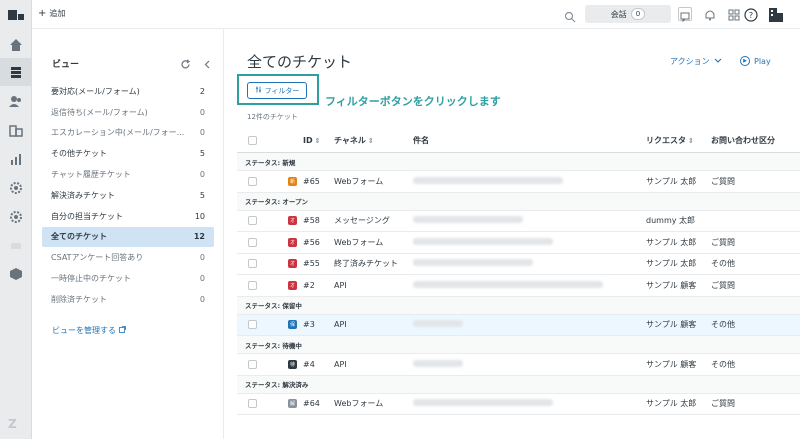 Image resolution: width=800 pixels, height=439 pixels. I want to click on page-title: 全てのチケット, so click(300, 62).